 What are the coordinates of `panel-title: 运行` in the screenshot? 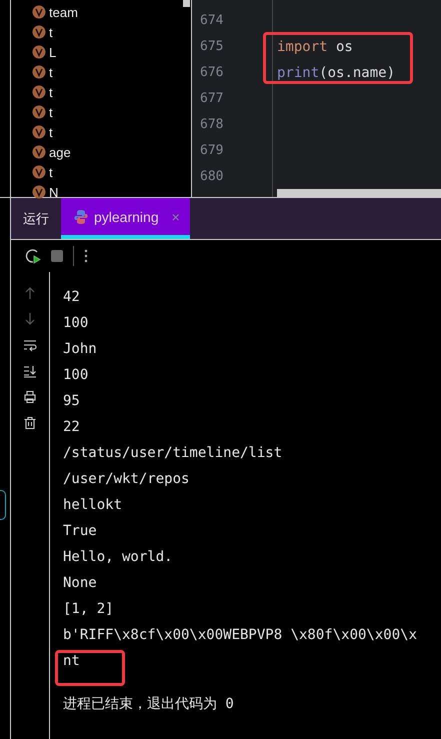 It's located at (36, 219).